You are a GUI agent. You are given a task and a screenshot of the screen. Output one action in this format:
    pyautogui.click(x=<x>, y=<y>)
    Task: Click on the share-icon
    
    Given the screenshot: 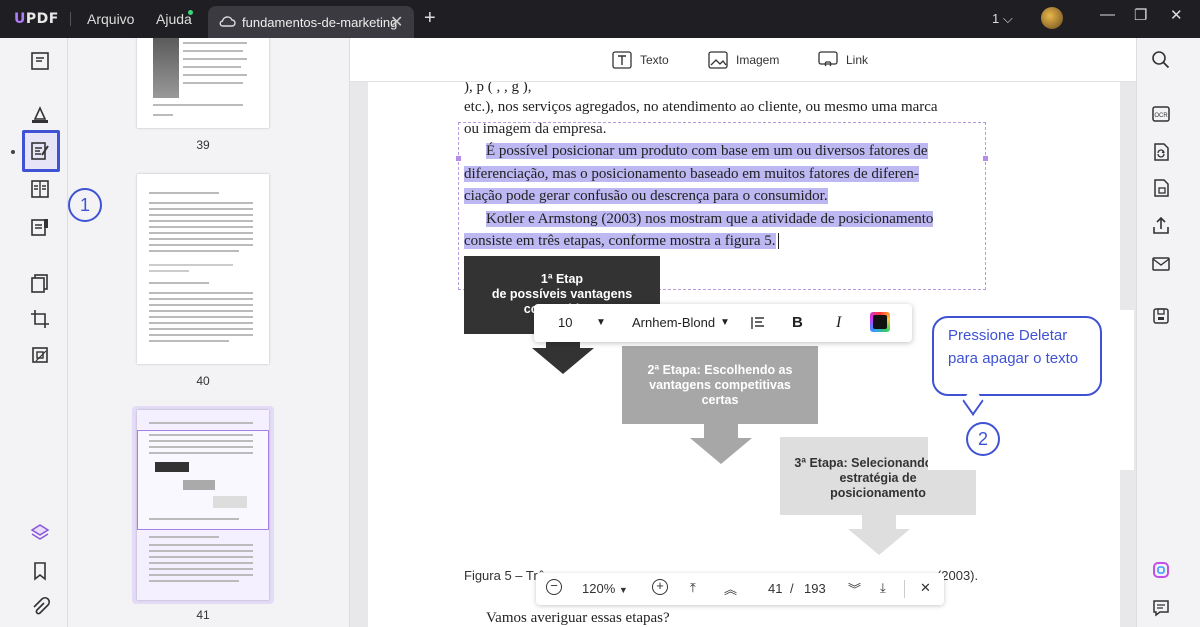 What is the action you would take?
    pyautogui.click(x=1161, y=226)
    